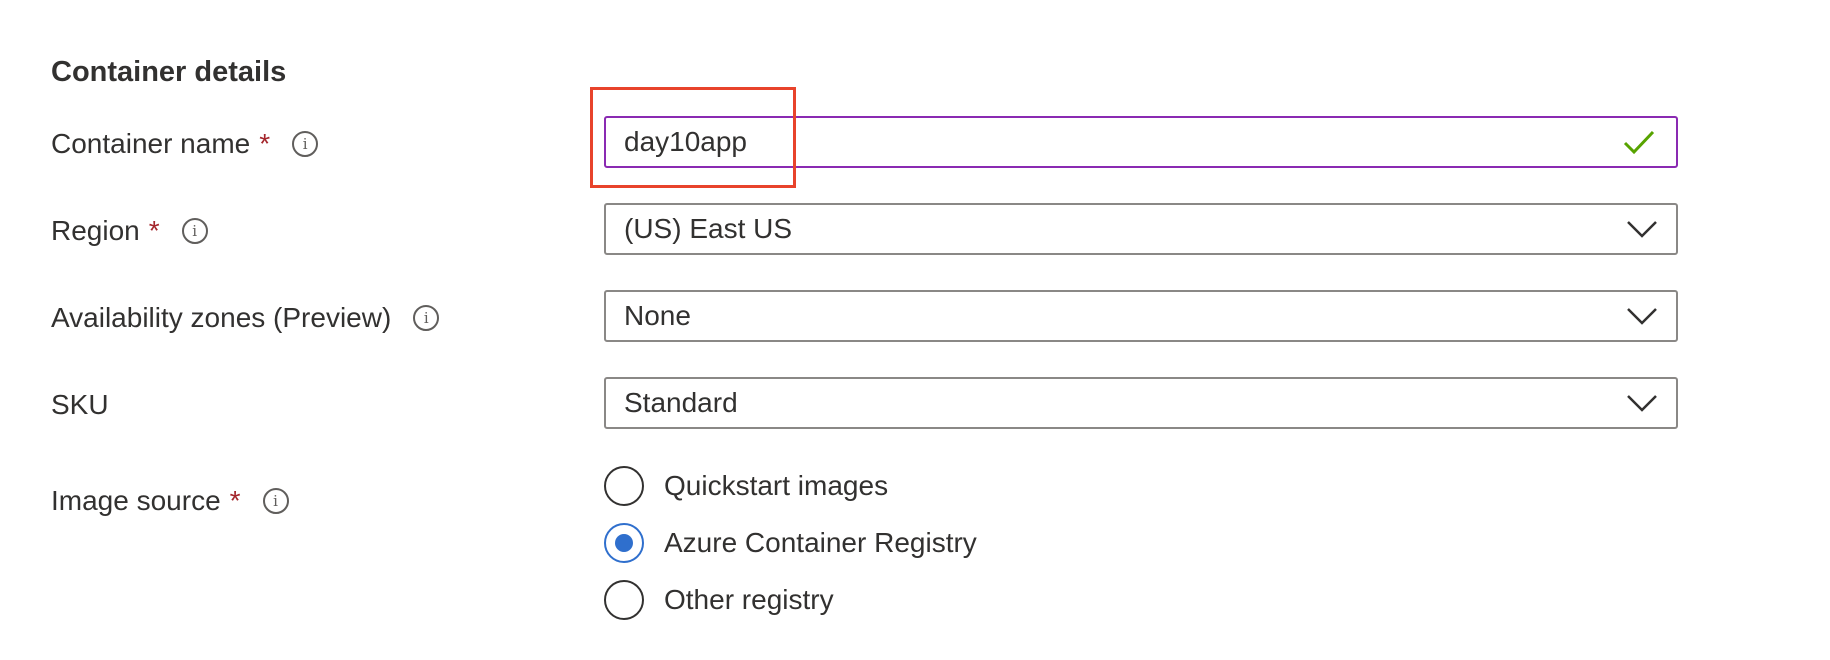 The height and width of the screenshot is (660, 1830). I want to click on sku-label-row: SKU, so click(80, 405).